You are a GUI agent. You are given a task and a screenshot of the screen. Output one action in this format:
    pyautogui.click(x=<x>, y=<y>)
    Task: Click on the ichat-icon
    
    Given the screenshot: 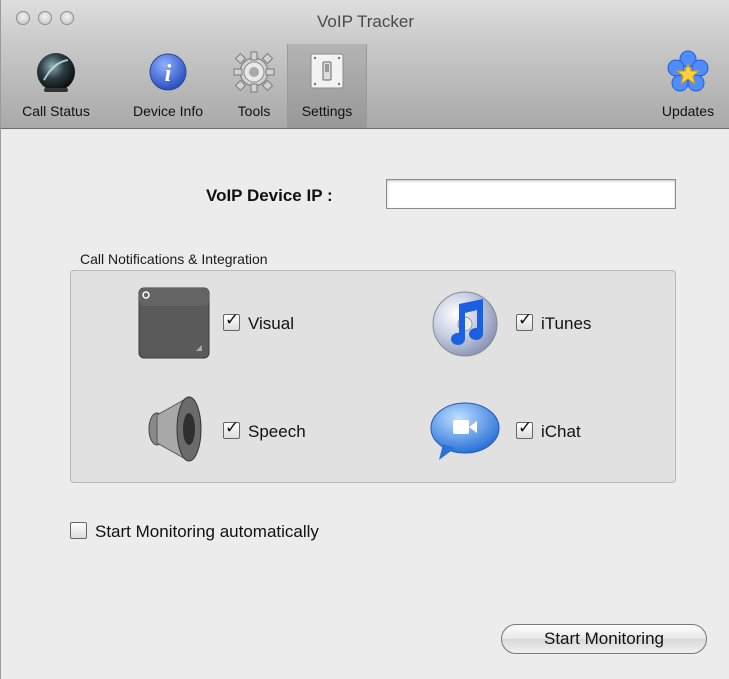 What is the action you would take?
    pyautogui.click(x=465, y=431)
    